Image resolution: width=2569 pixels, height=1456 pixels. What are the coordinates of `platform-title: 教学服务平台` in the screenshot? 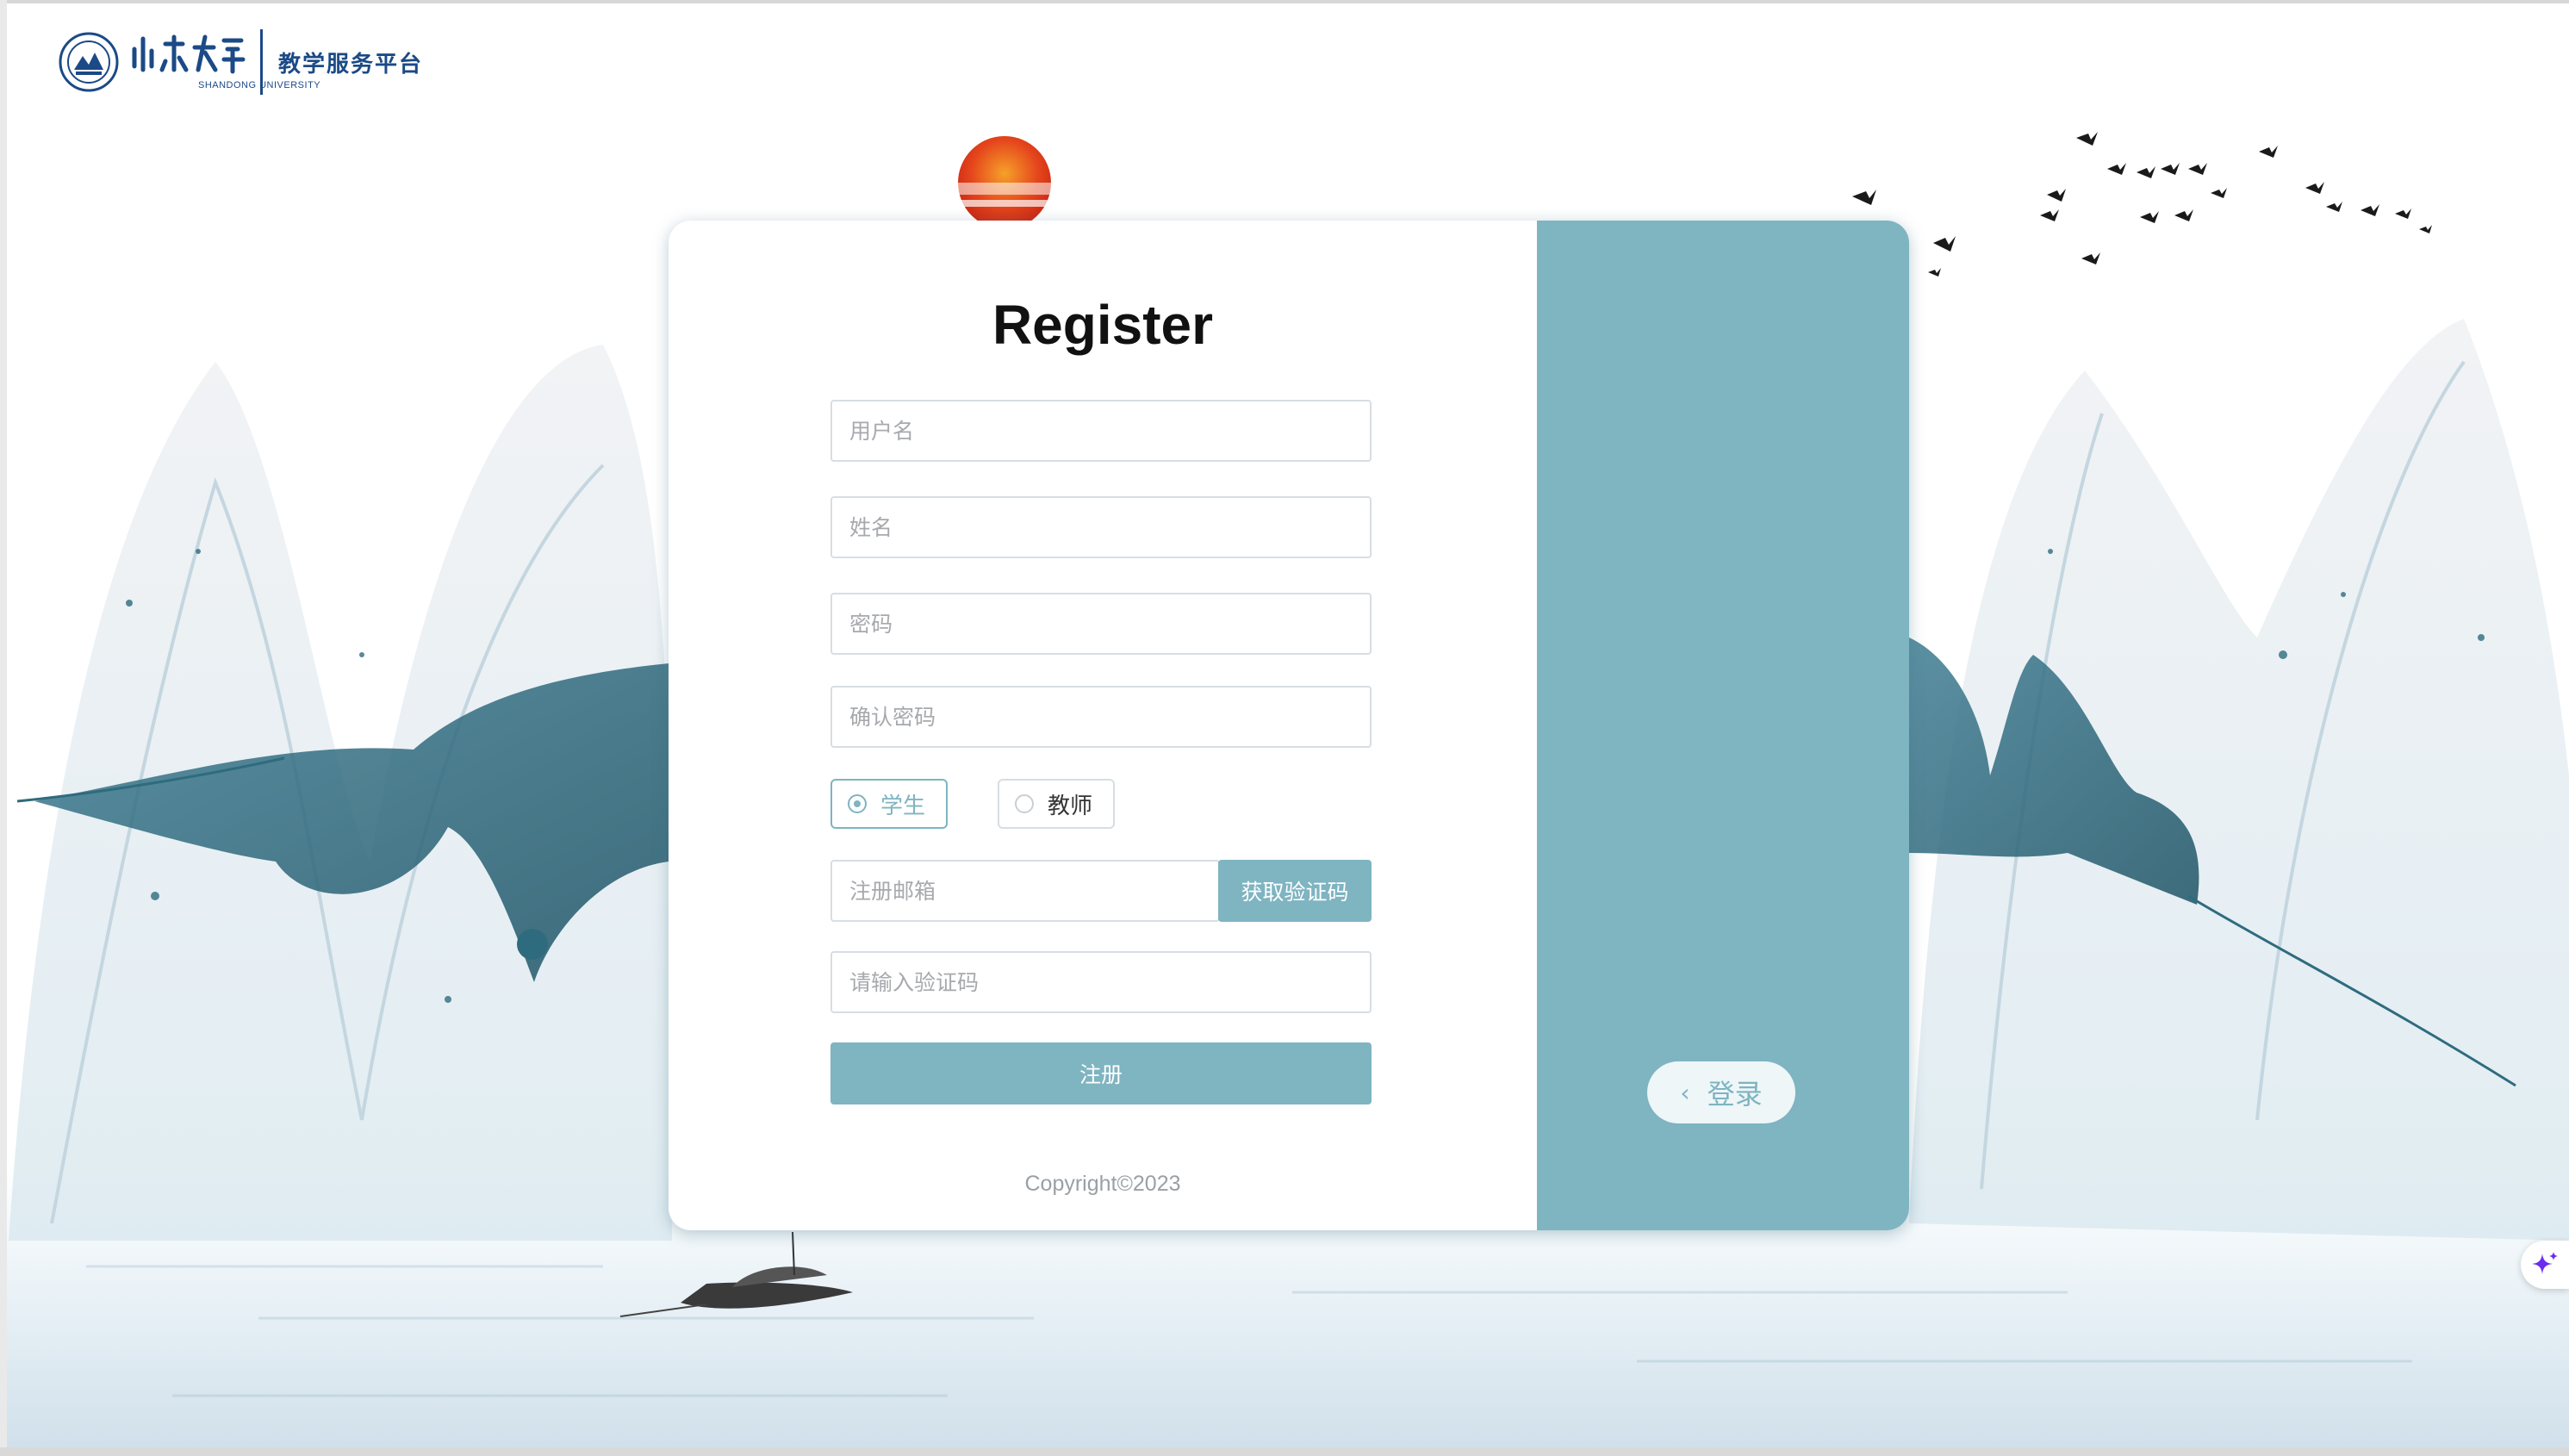 It's located at (351, 64).